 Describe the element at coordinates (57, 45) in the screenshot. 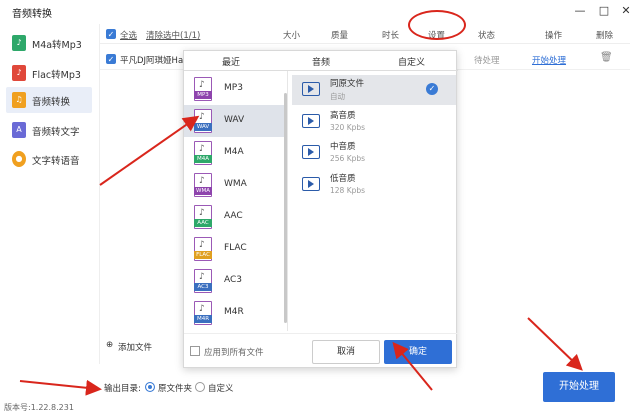

I see `sidebar-item-label: M4a转Mp3` at that location.